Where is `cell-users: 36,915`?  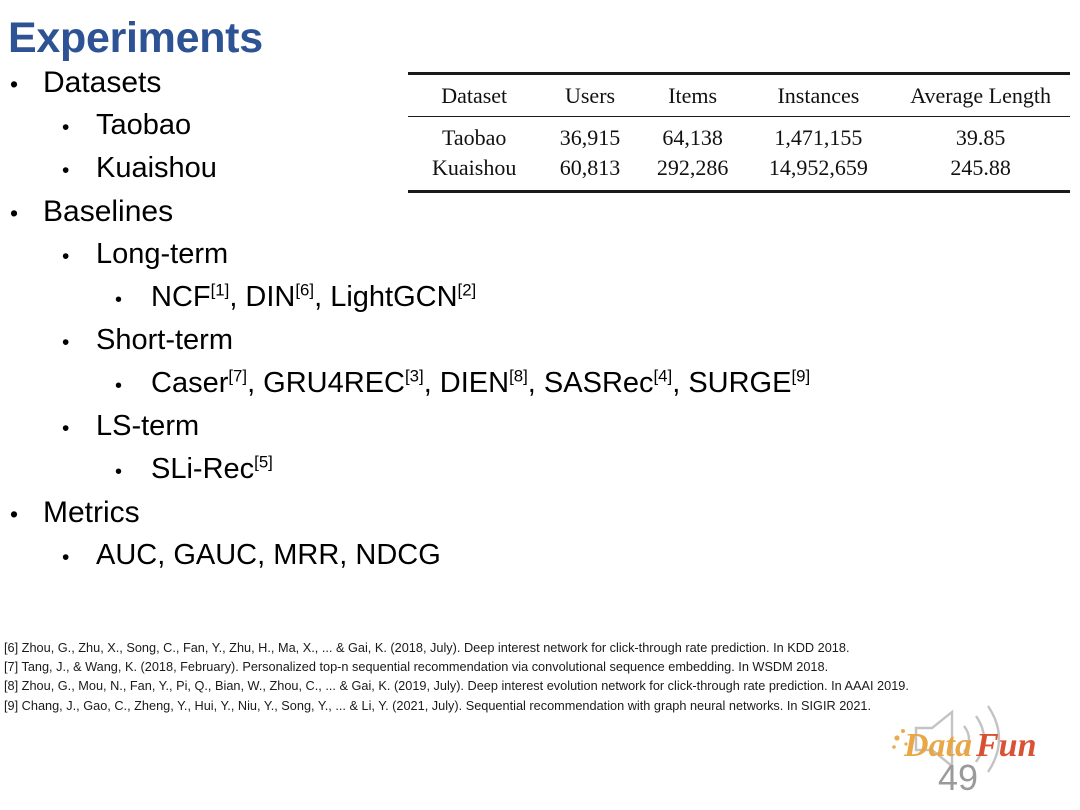 cell-users: 36,915 is located at coordinates (590, 137).